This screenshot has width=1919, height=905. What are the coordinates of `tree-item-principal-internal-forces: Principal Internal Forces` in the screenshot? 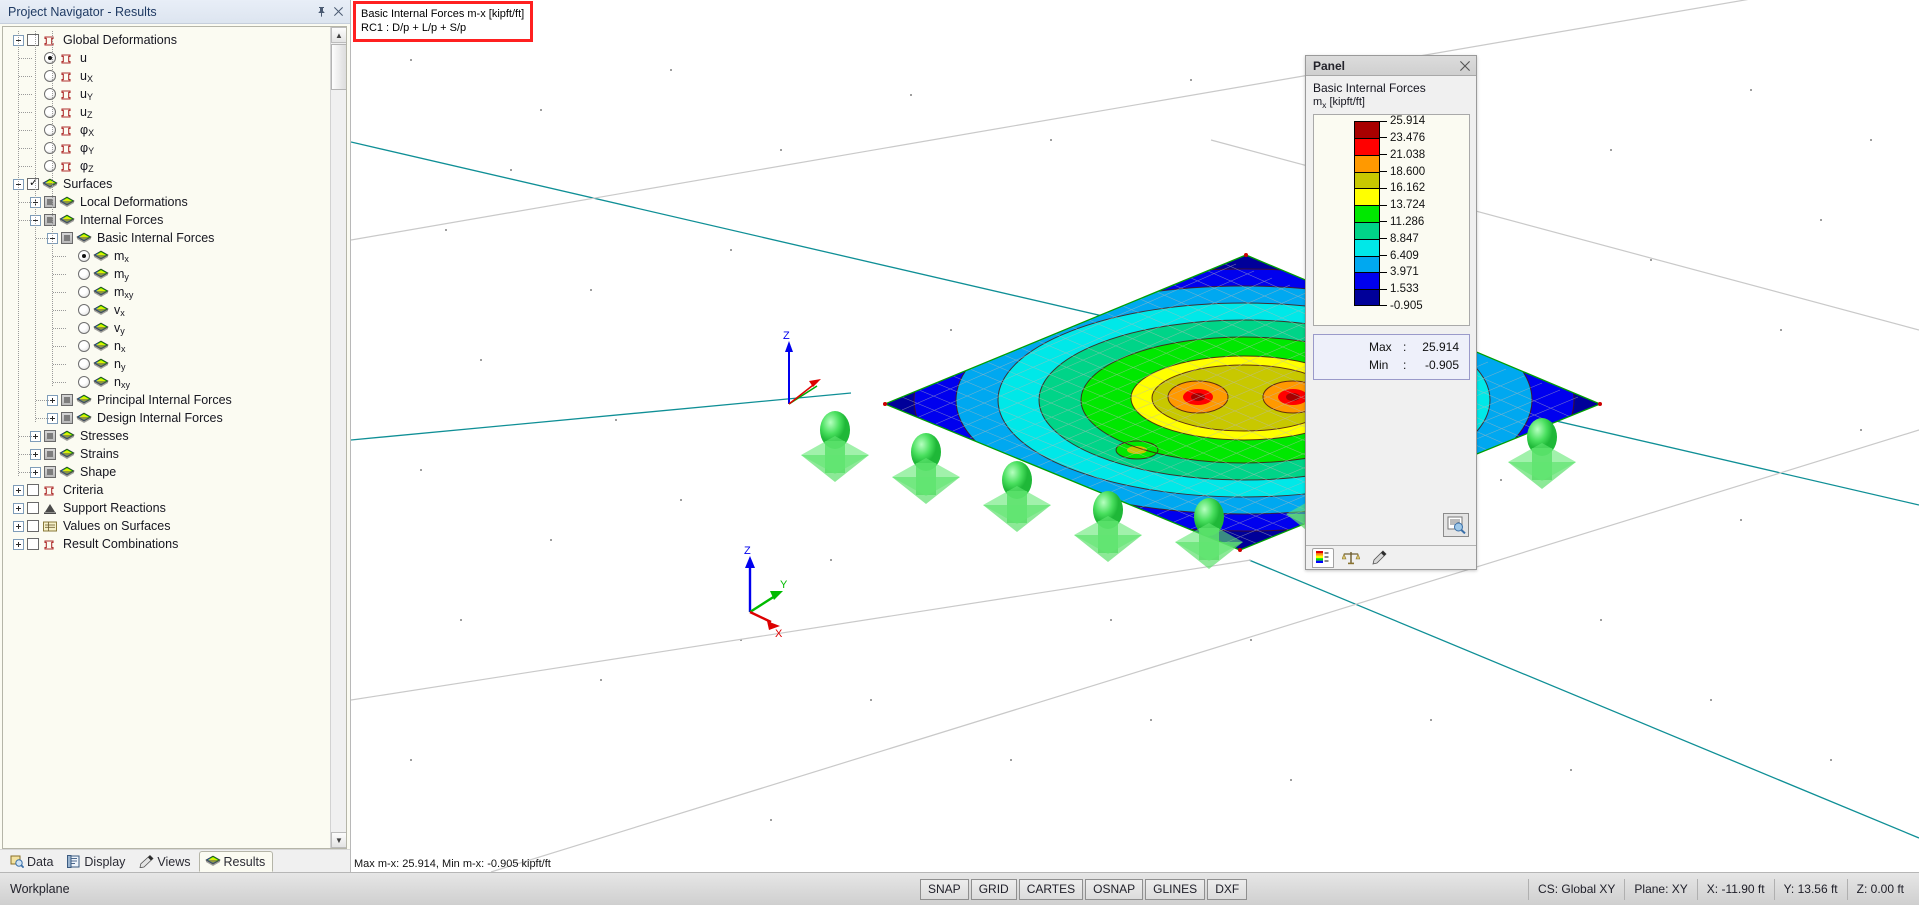 It's located at (166, 400).